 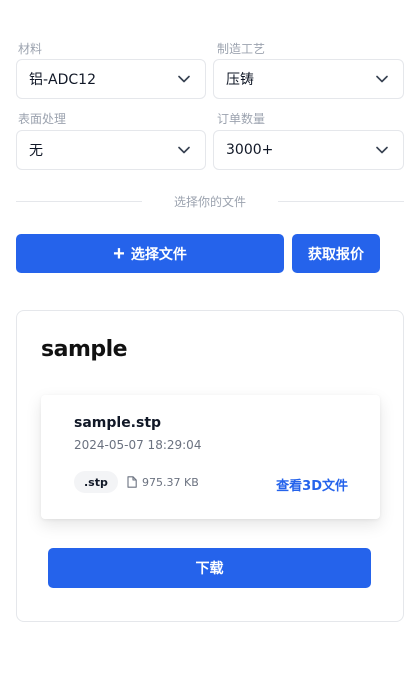 I want to click on choose-file-button: + 选择文件, so click(x=150, y=253).